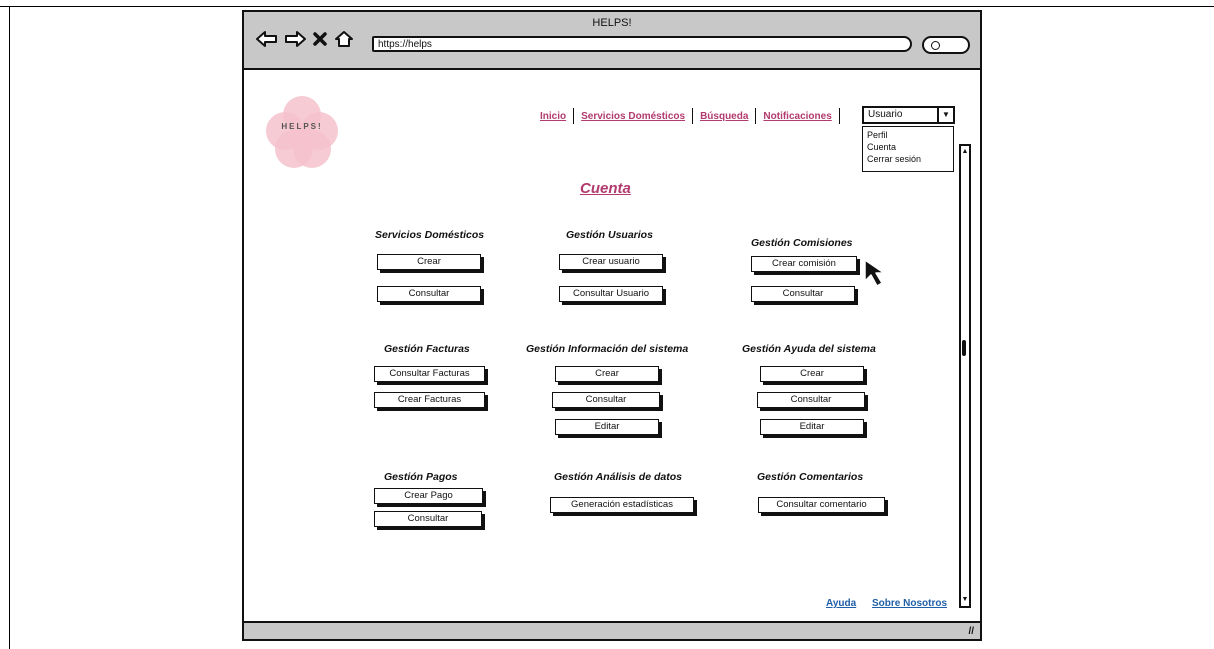 The width and height of the screenshot is (1214, 649). What do you see at coordinates (429, 294) in the screenshot?
I see `servicios-consultar-button: Consultar` at bounding box center [429, 294].